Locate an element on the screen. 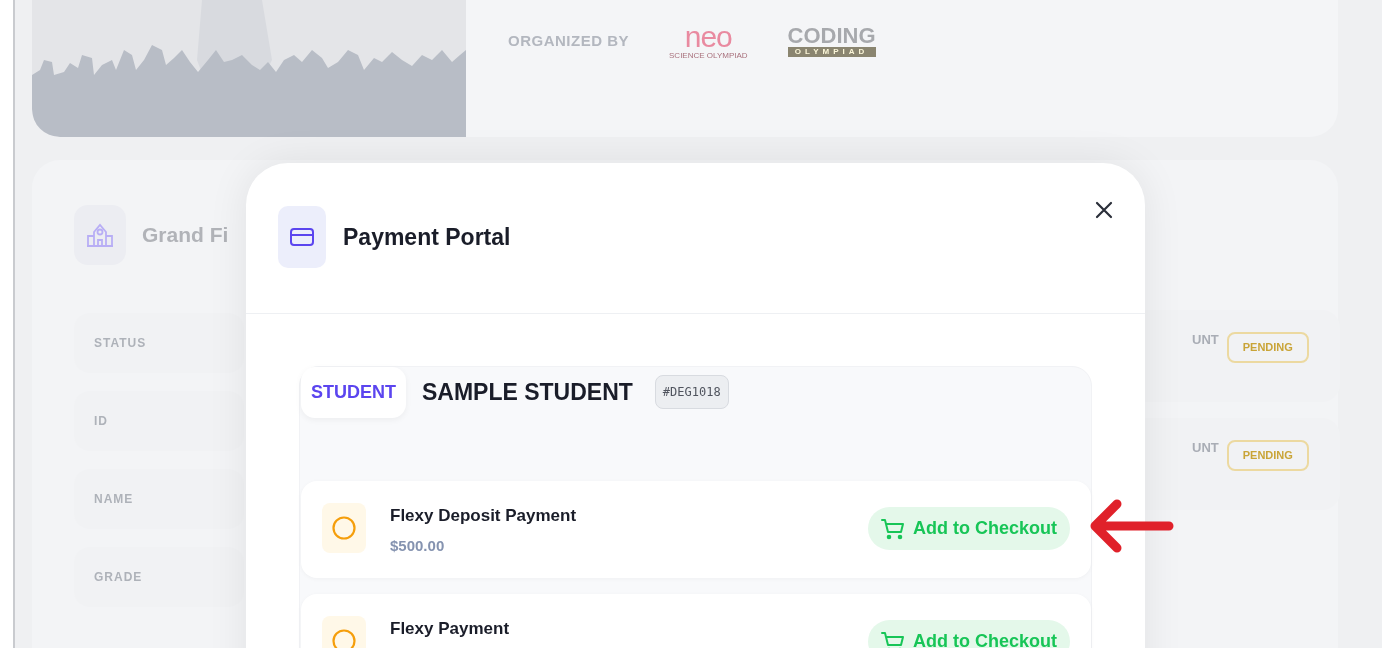 The height and width of the screenshot is (648, 1382). student-name: SAMPLE STUDENT is located at coordinates (527, 392).